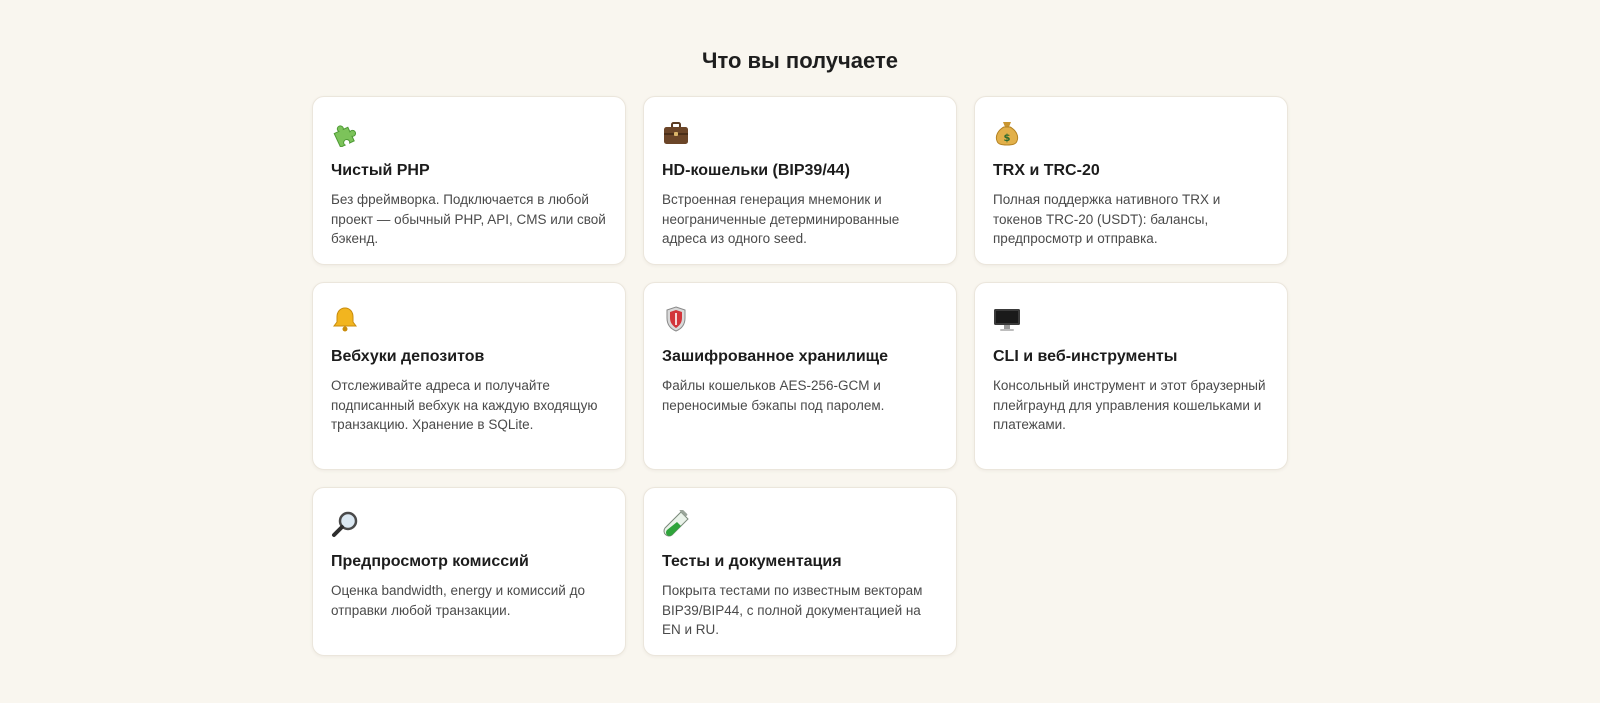 This screenshot has height=703, width=1600. What do you see at coordinates (380, 170) in the screenshot?
I see `feature-title: Чистый PHP` at bounding box center [380, 170].